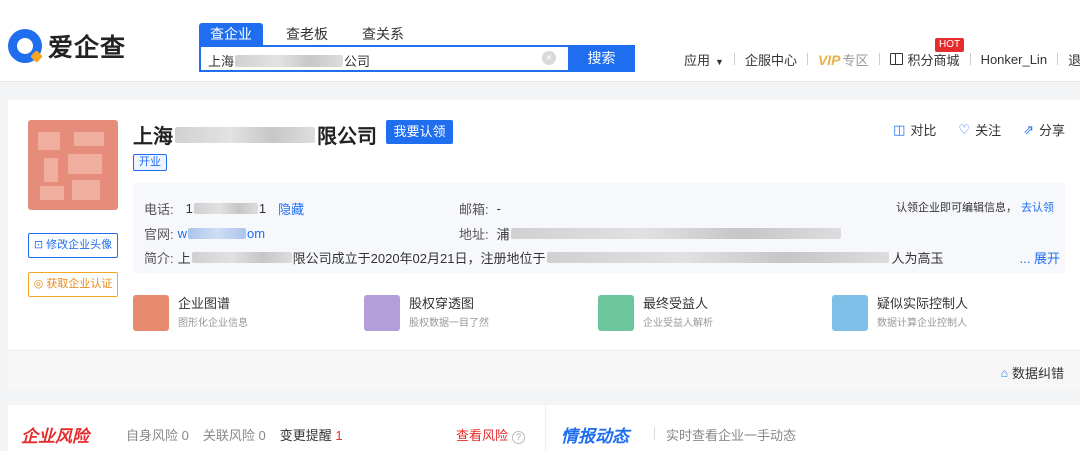 This screenshot has height=451, width=1080. I want to click on hot-badge: HOT, so click(950, 45).